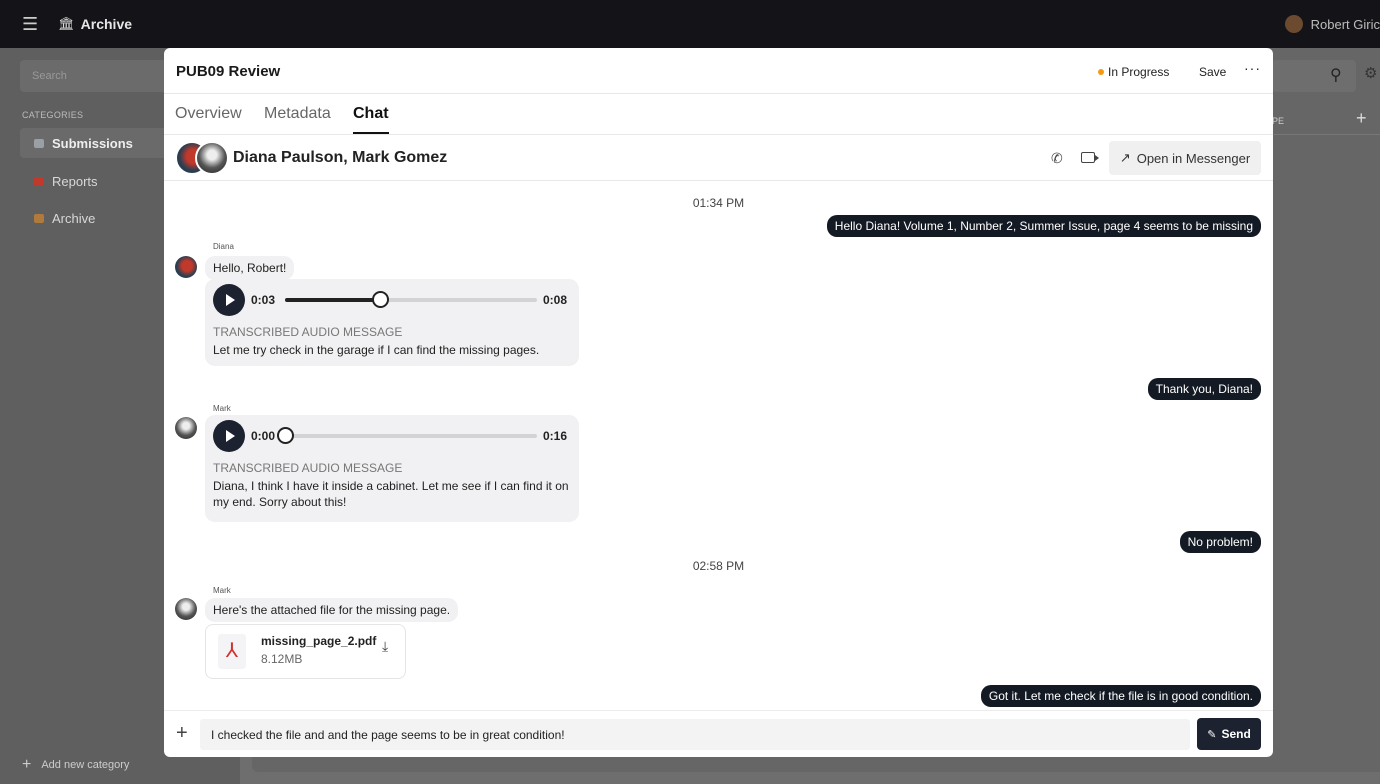 The height and width of the screenshot is (784, 1380). Describe the element at coordinates (250, 268) in the screenshot. I see `incoming-message: Hello, Robert!` at that location.